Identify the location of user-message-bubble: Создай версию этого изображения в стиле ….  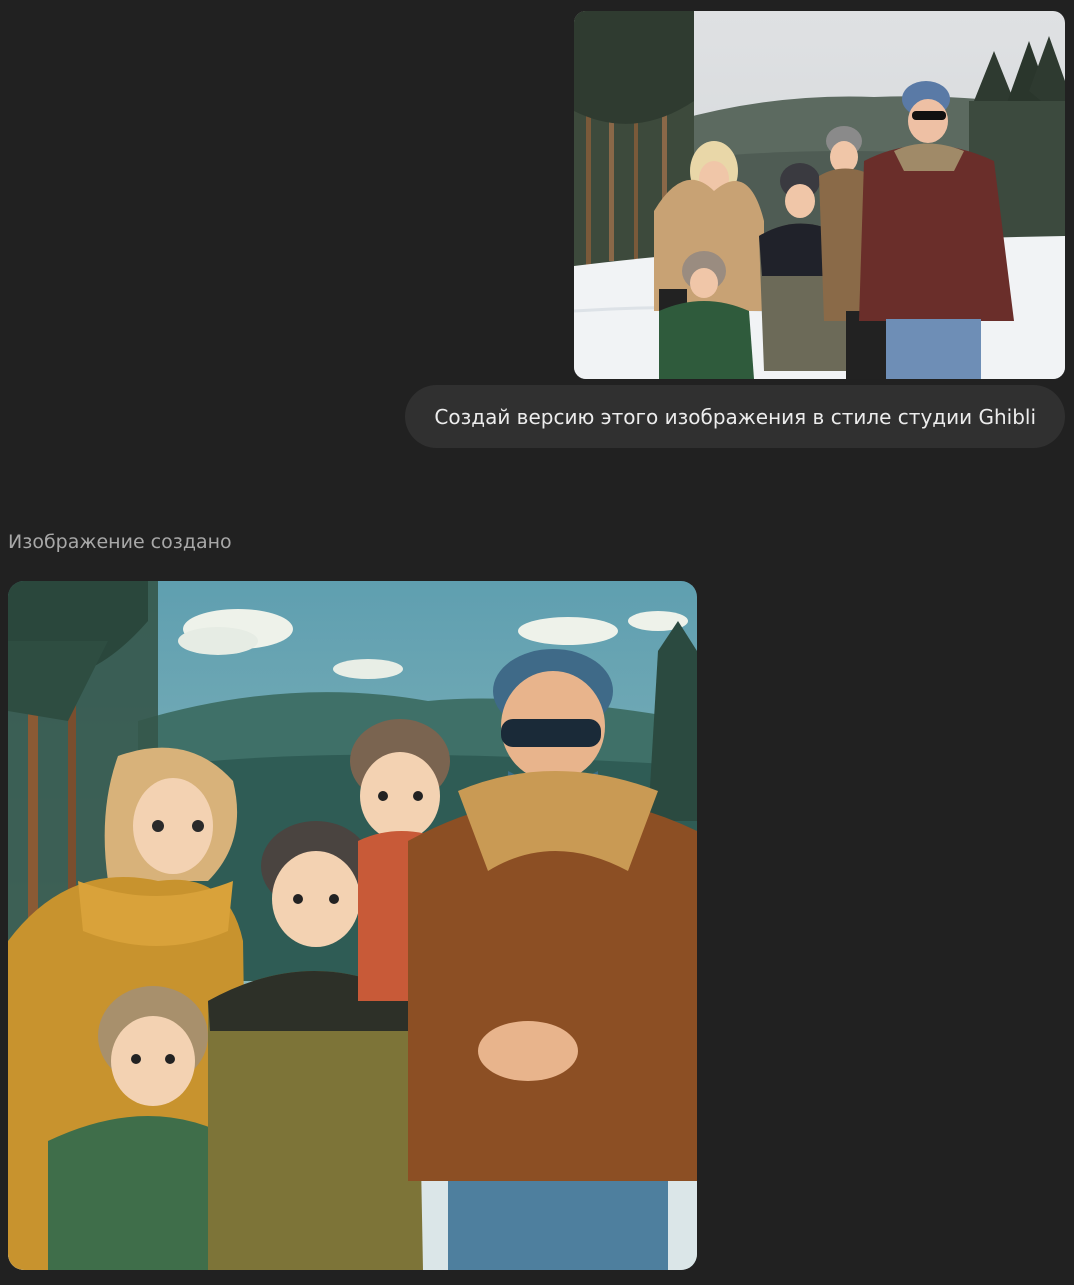
(735, 416).